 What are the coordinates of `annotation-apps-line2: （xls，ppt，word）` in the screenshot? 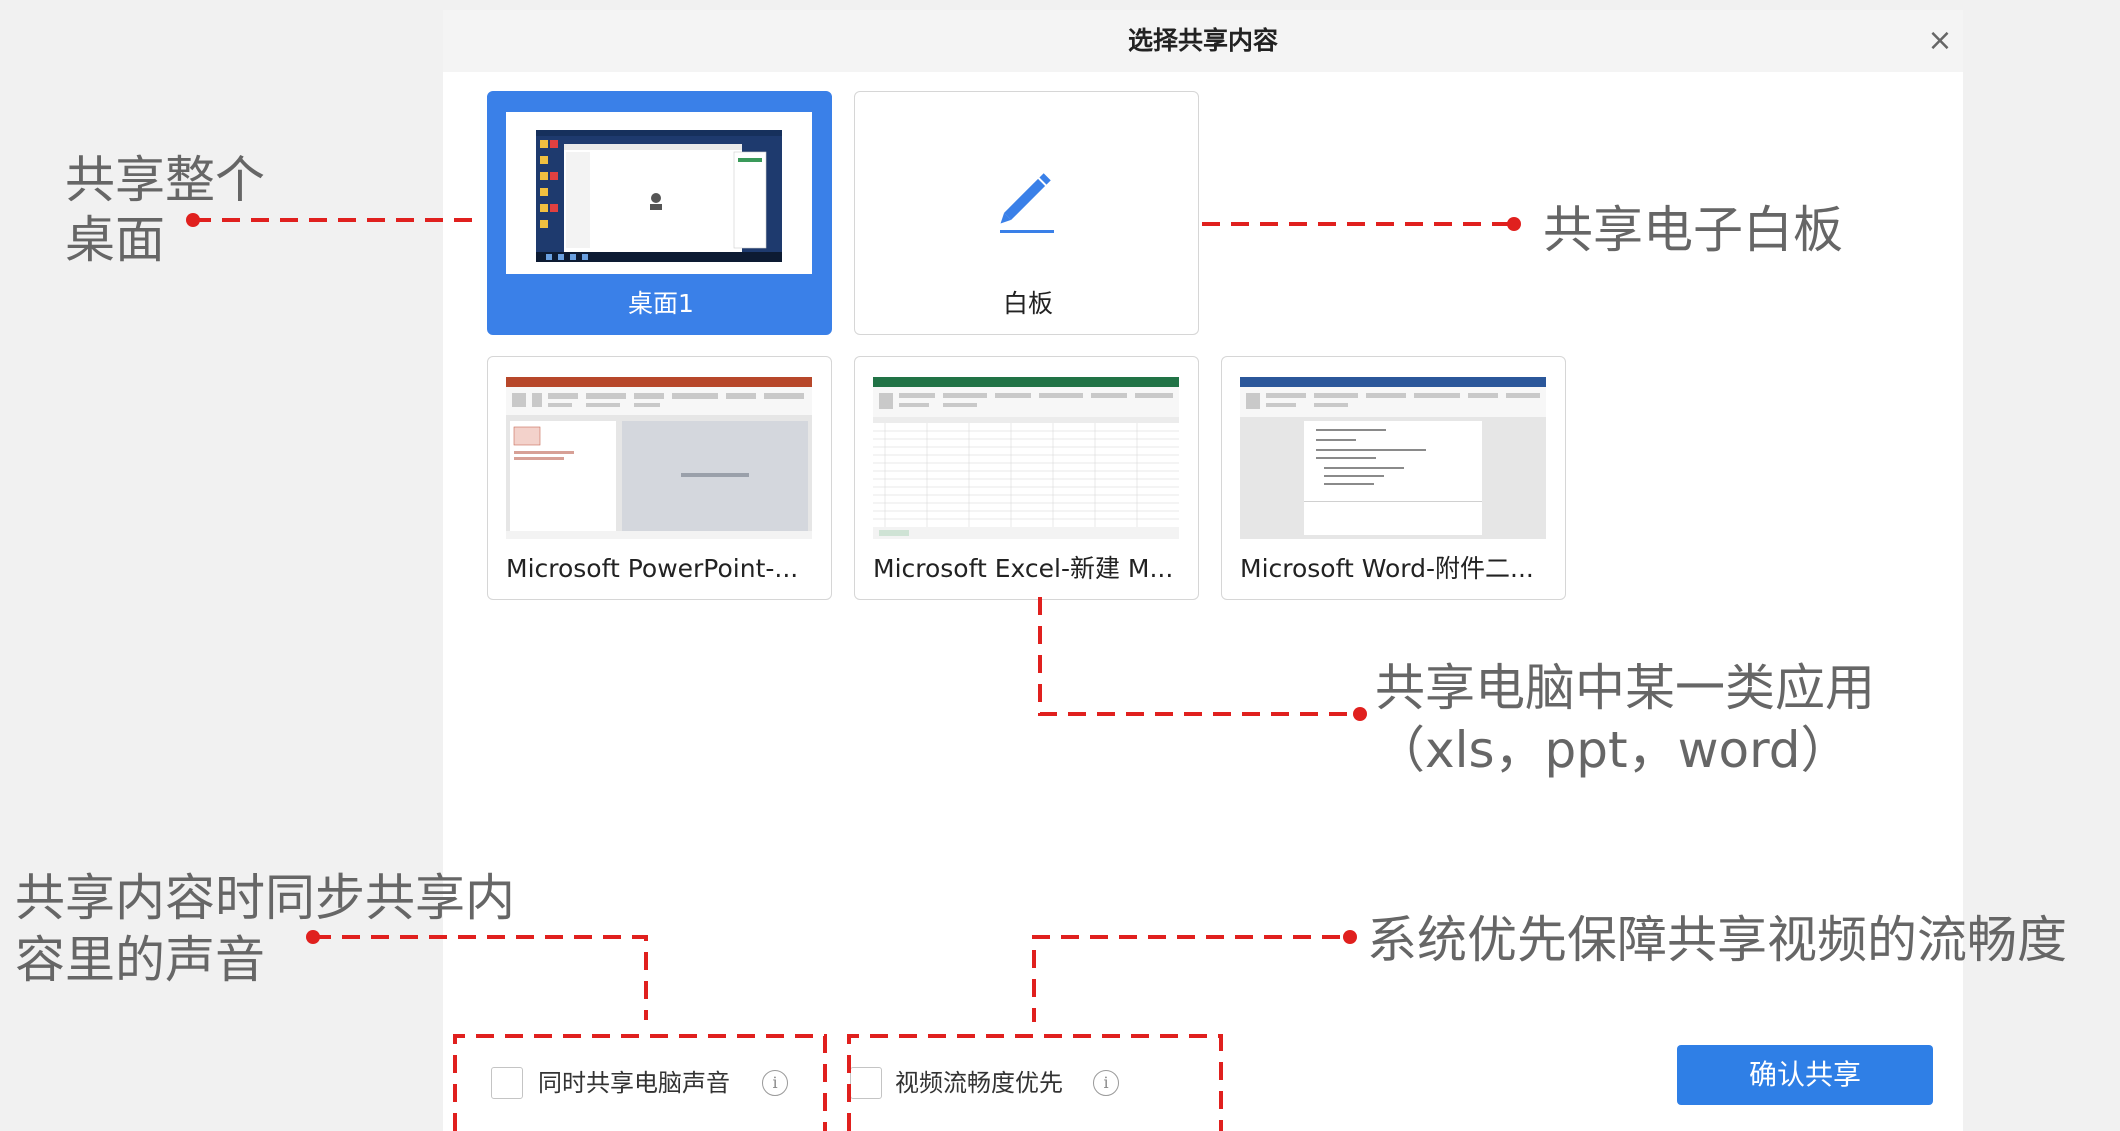 It's located at (1613, 750).